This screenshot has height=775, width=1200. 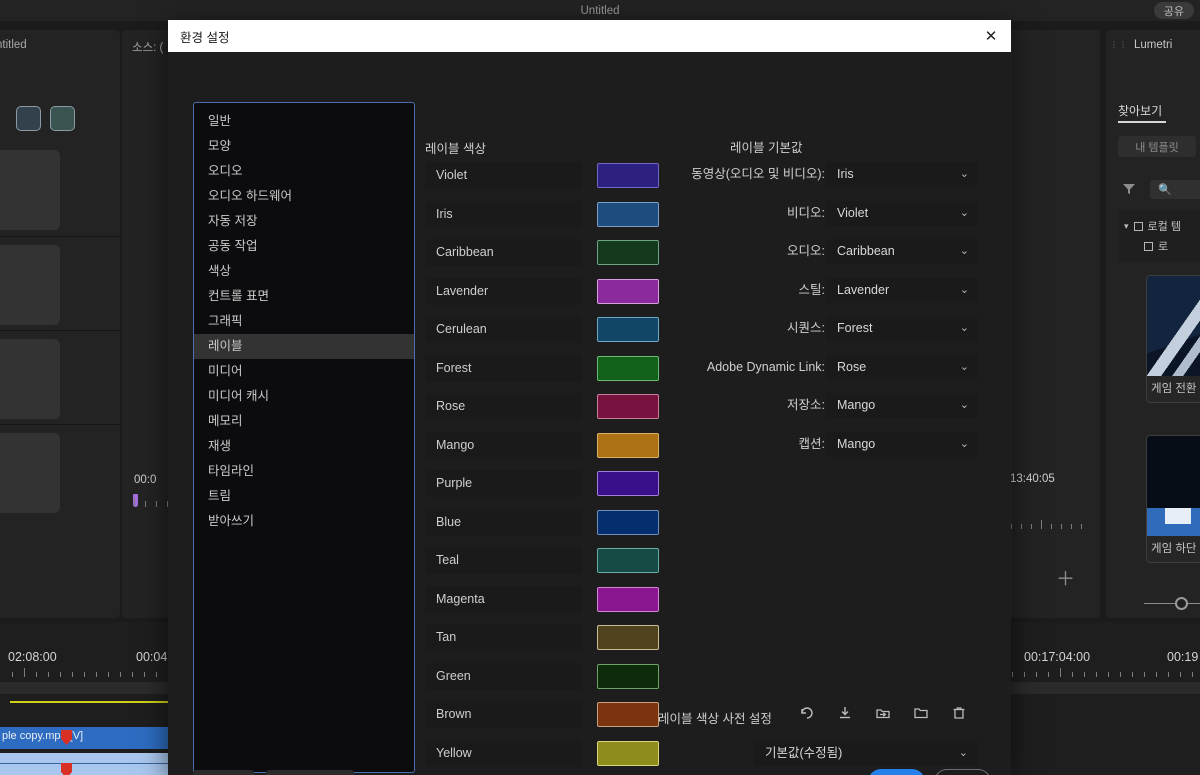 What do you see at coordinates (503, 445) in the screenshot?
I see `label-color-name-input: Mango` at bounding box center [503, 445].